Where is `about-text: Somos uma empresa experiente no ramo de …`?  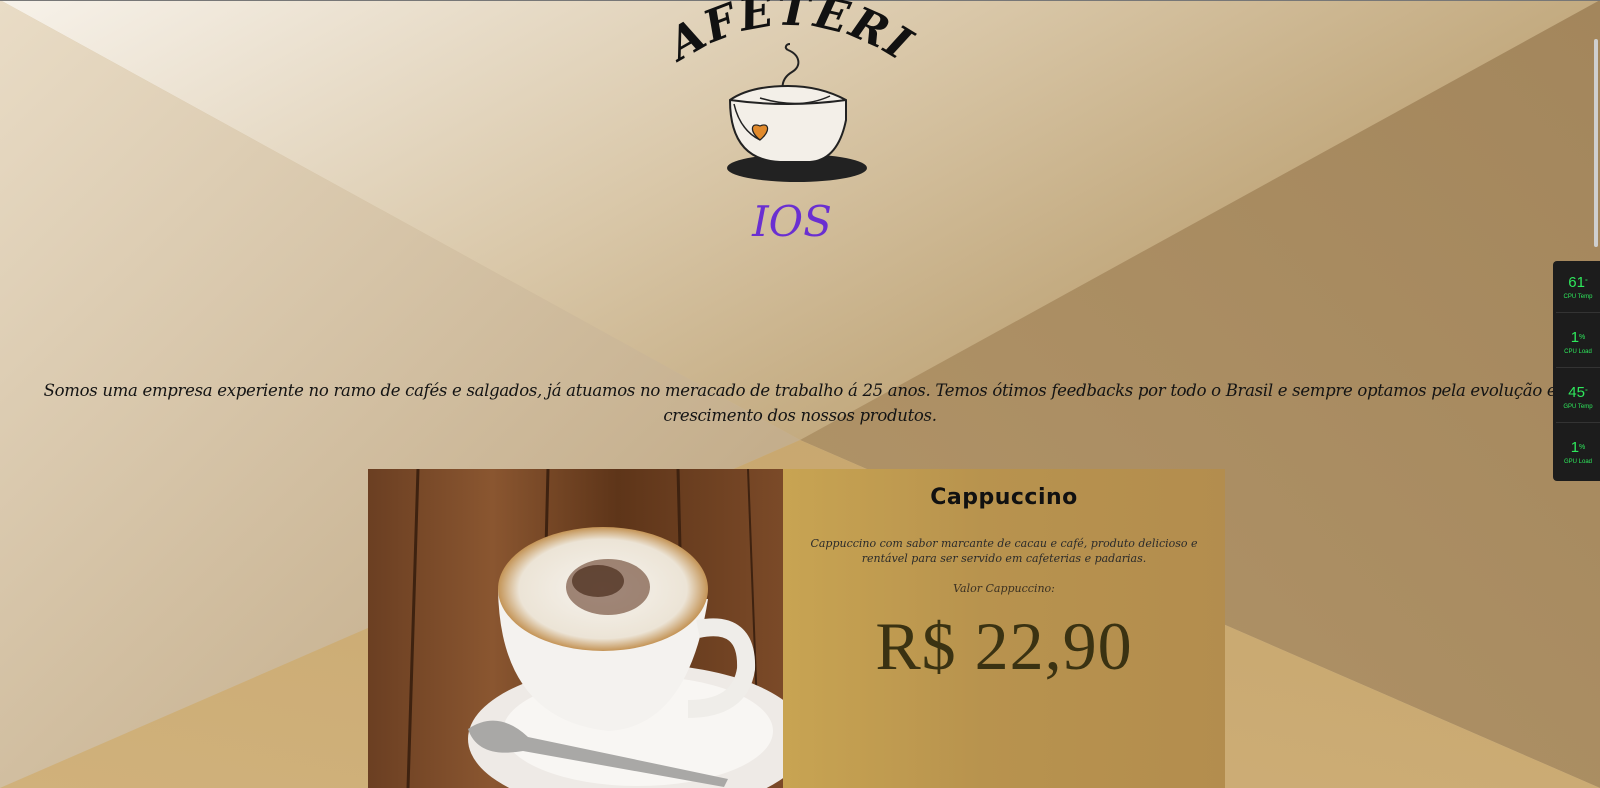
about-text: Somos uma empresa experiente no ramo de … is located at coordinates (800, 403).